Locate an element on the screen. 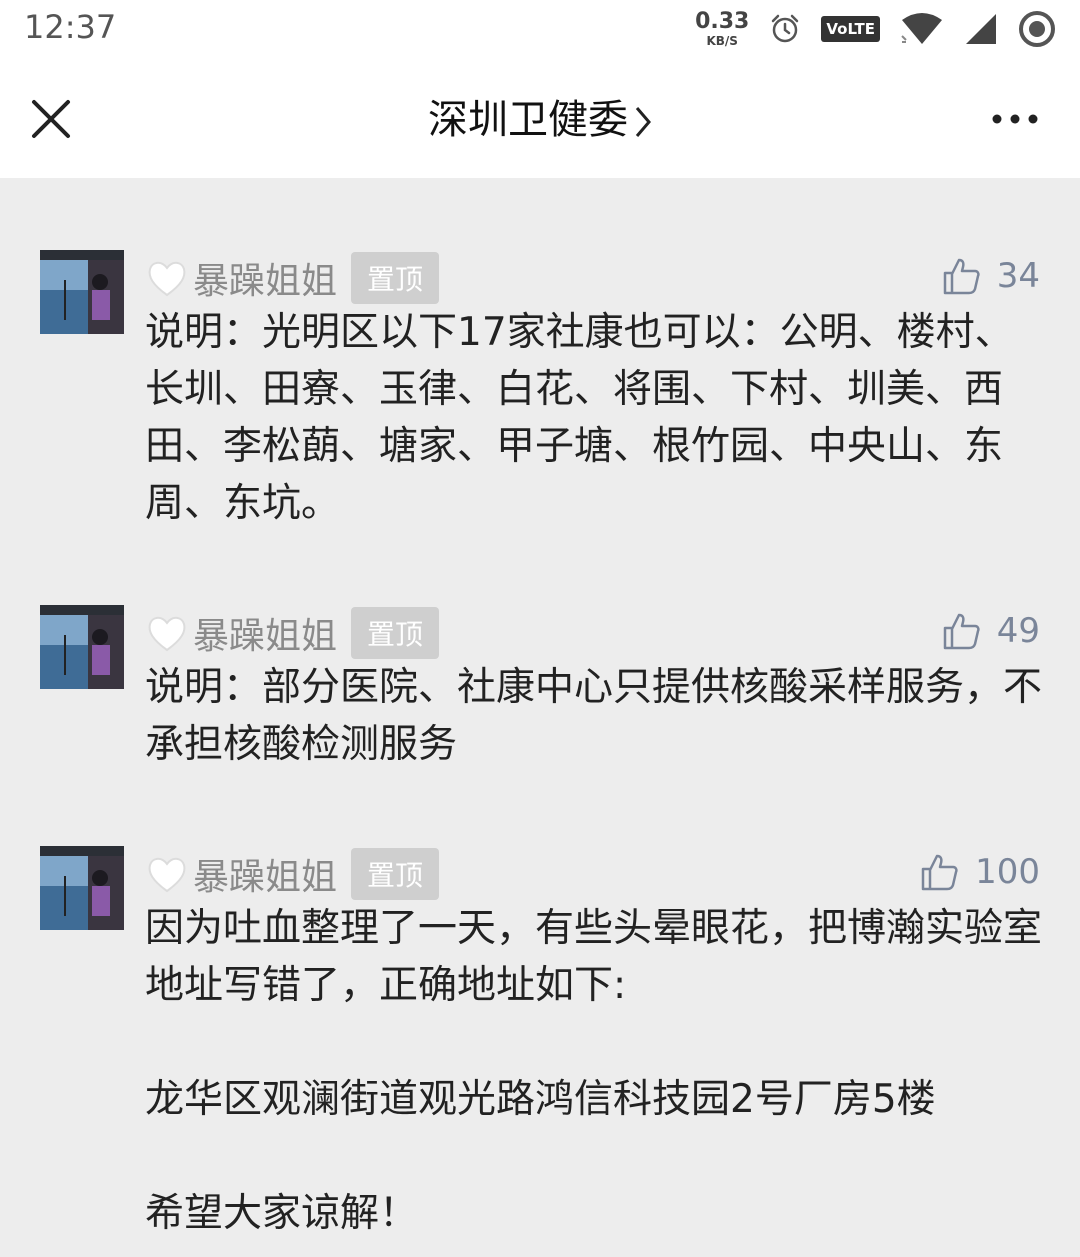 The width and height of the screenshot is (1080, 1257). status-bar: 12:37 0.33 KB/S VoLTE is located at coordinates (540, 30).